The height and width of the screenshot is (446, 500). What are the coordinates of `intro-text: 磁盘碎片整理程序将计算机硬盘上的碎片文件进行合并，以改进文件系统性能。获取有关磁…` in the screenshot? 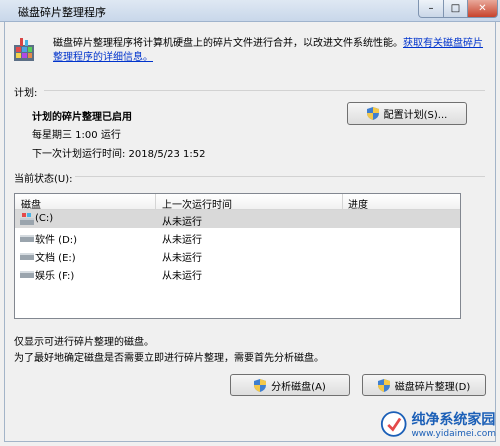 It's located at (268, 51).